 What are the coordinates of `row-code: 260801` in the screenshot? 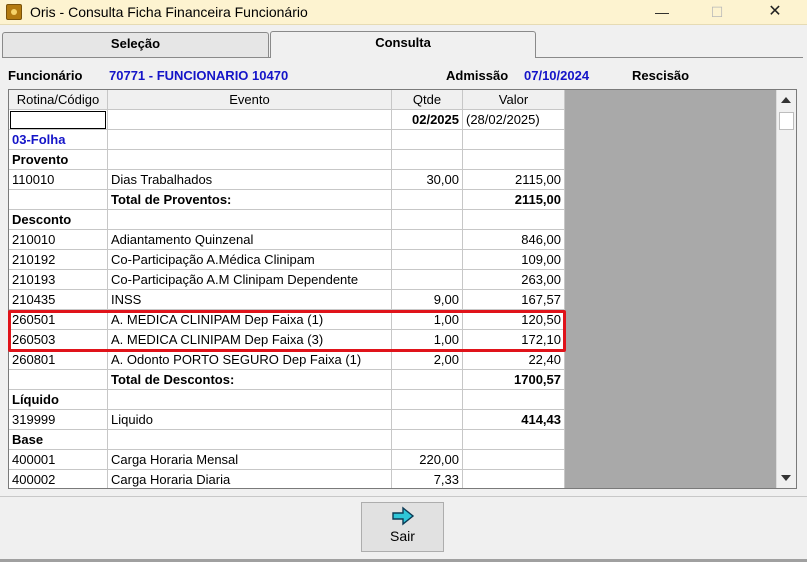 It's located at (58, 359).